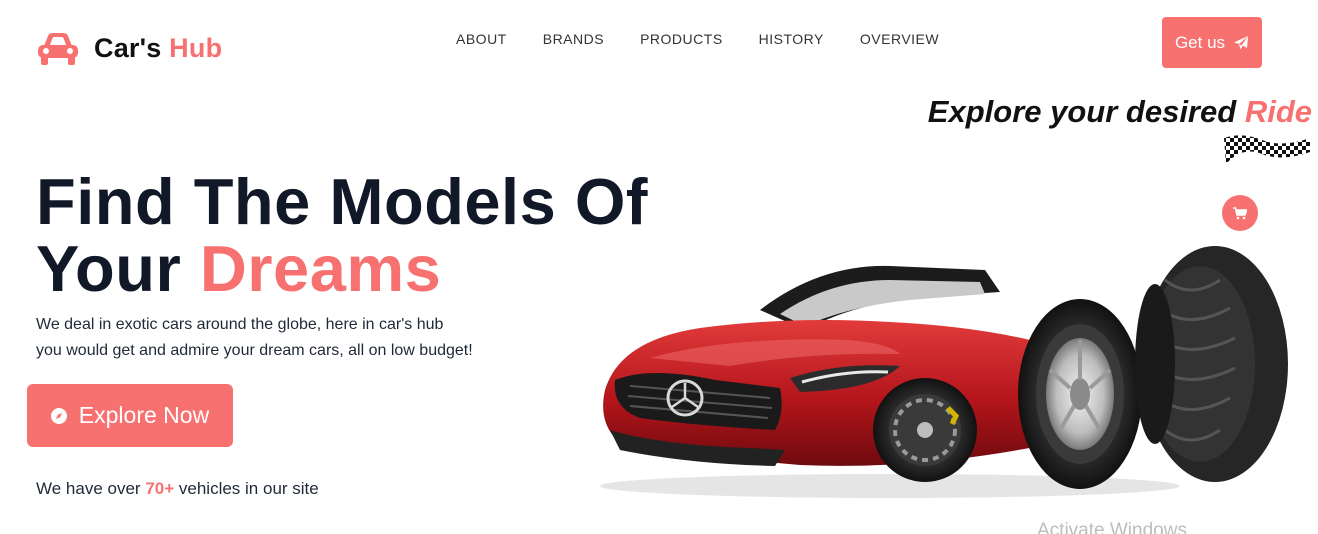 The image size is (1318, 534). I want to click on brand-name: Car's Hub, so click(158, 48).